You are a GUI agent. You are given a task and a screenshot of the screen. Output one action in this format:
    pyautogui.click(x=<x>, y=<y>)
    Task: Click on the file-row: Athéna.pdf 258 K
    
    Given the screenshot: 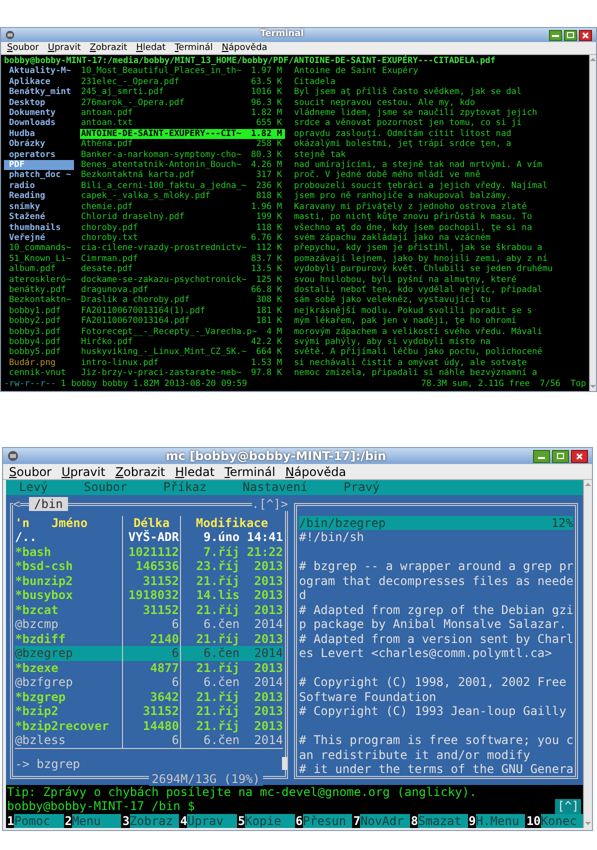 What is the action you would take?
    pyautogui.click(x=182, y=144)
    